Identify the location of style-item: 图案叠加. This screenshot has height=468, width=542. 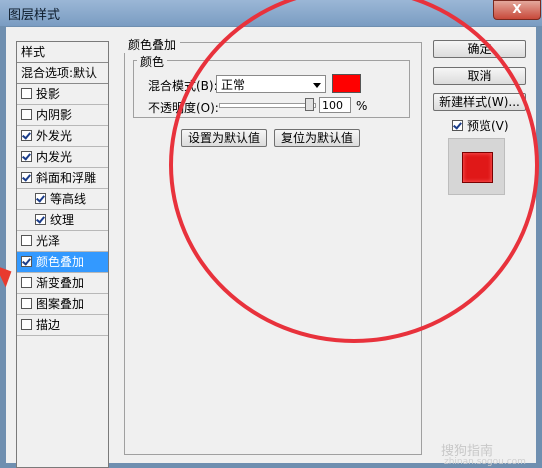
(62, 304).